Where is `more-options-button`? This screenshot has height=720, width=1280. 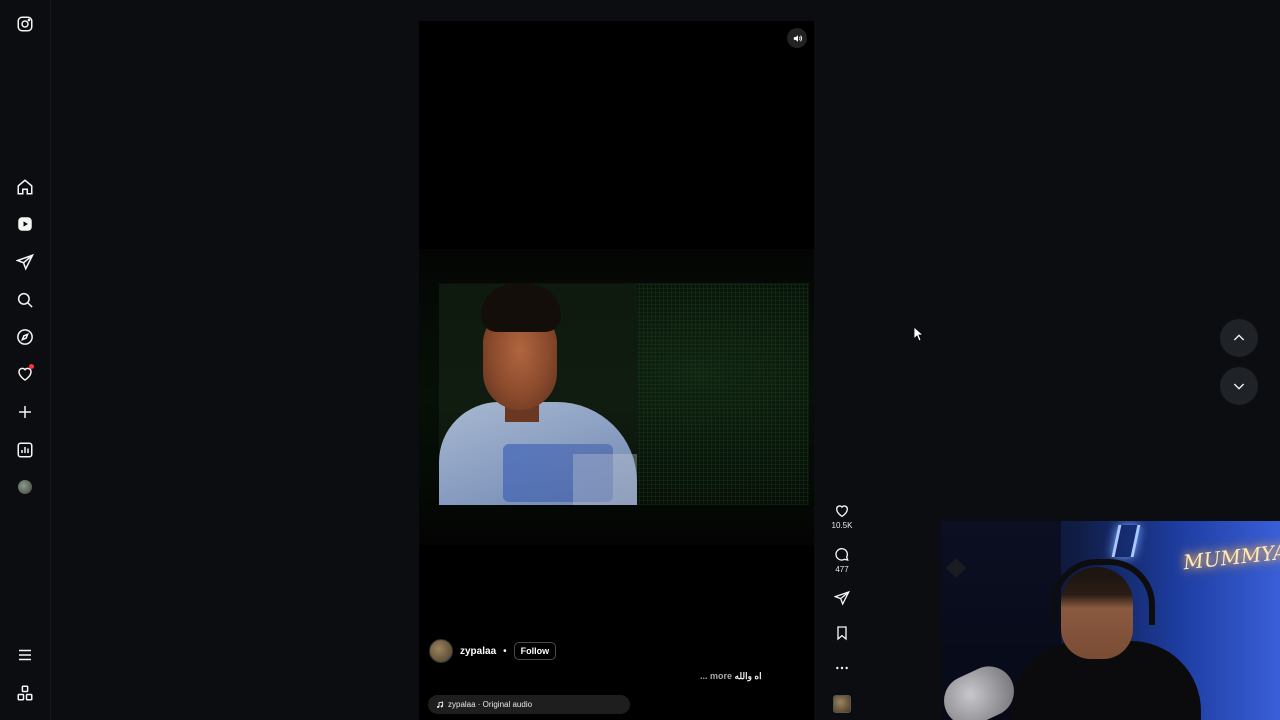
more-options-button is located at coordinates (842, 668).